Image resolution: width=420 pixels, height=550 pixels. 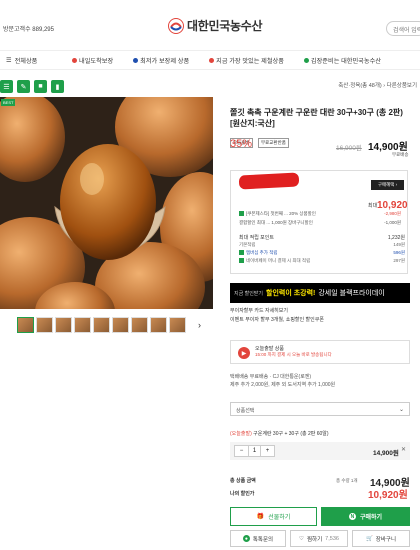 What do you see at coordinates (400, 154) in the screenshot?
I see `shipping-info: 무료배송` at bounding box center [400, 154].